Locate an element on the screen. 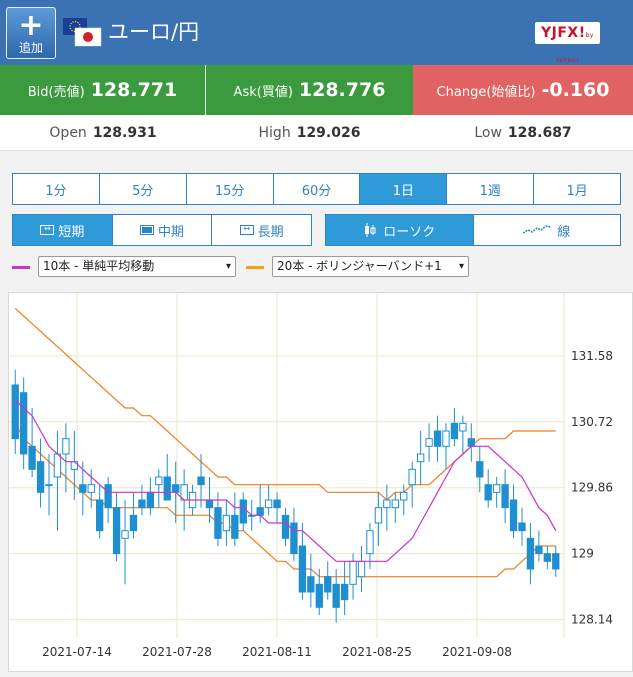  add-button: + 追加 is located at coordinates (31, 33).